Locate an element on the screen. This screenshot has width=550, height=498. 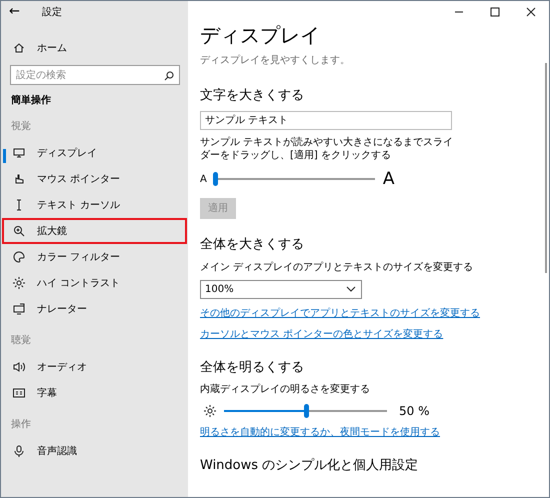
search-icon is located at coordinates (169, 76).